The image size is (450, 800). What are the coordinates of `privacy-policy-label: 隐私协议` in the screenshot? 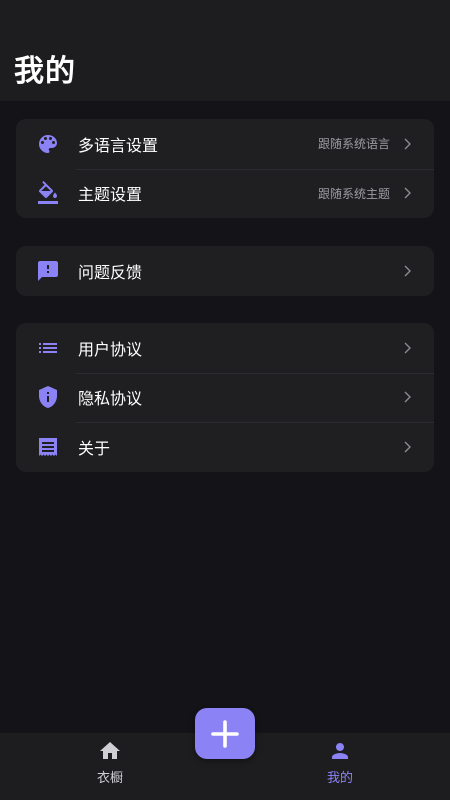 It's located at (110, 399).